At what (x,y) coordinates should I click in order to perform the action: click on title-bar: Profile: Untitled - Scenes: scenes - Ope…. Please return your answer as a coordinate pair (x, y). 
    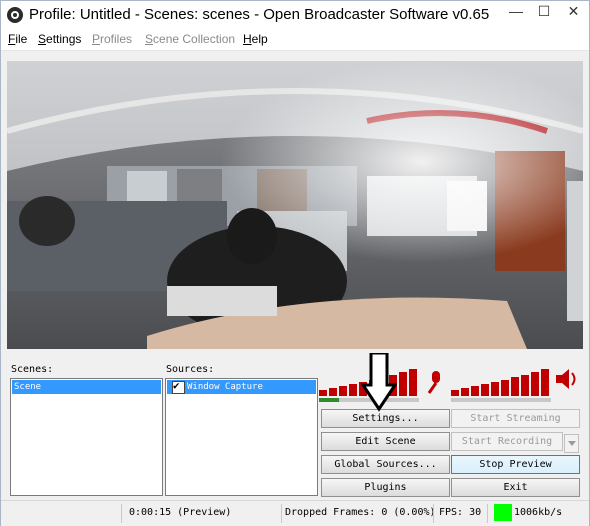
    Looking at the image, I should click on (295, 15).